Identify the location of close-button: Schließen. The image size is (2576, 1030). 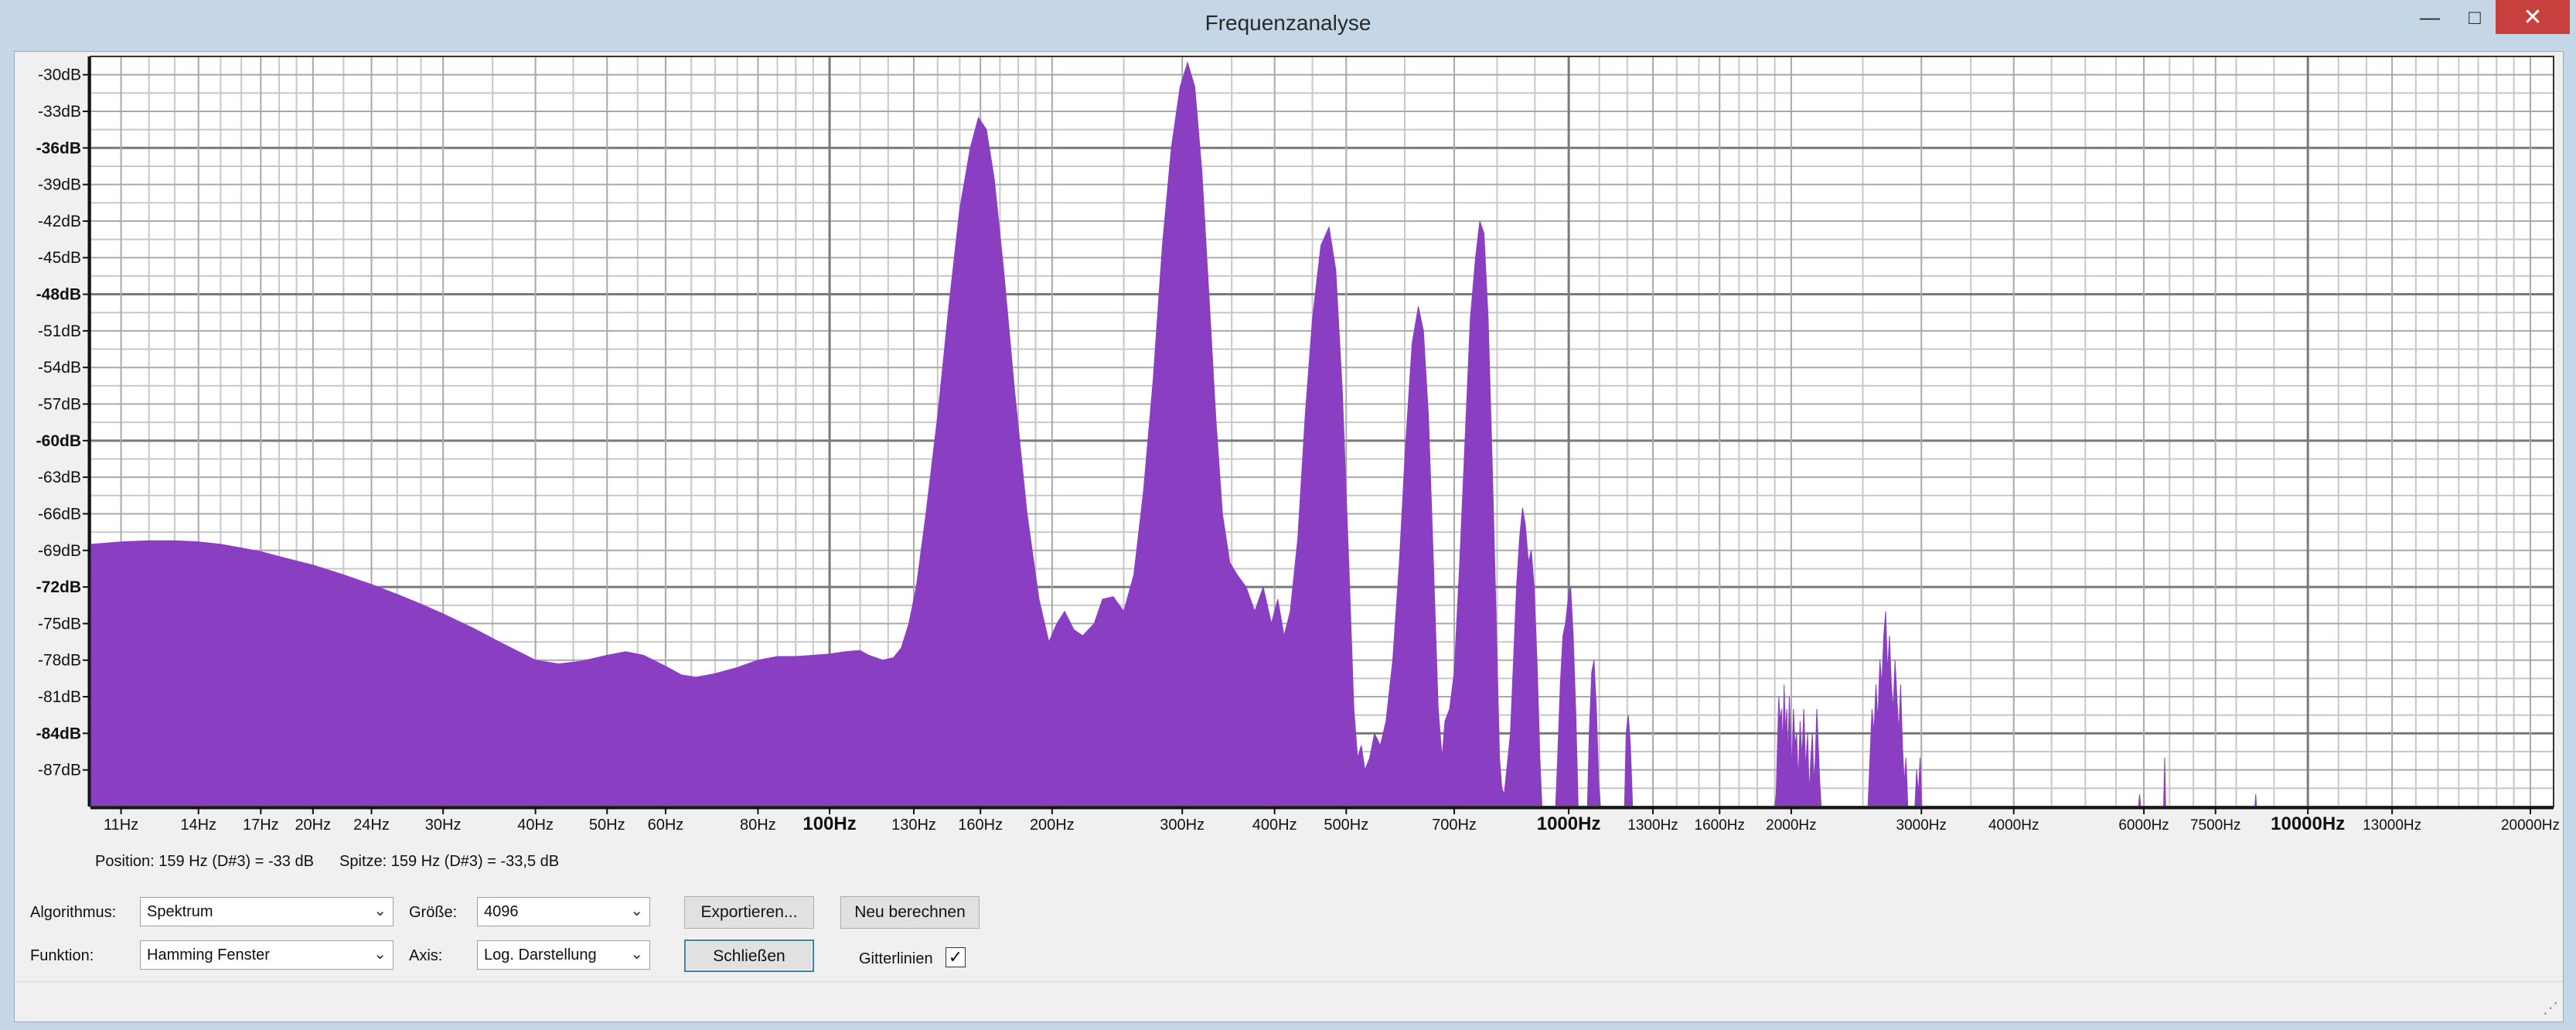
(749, 956).